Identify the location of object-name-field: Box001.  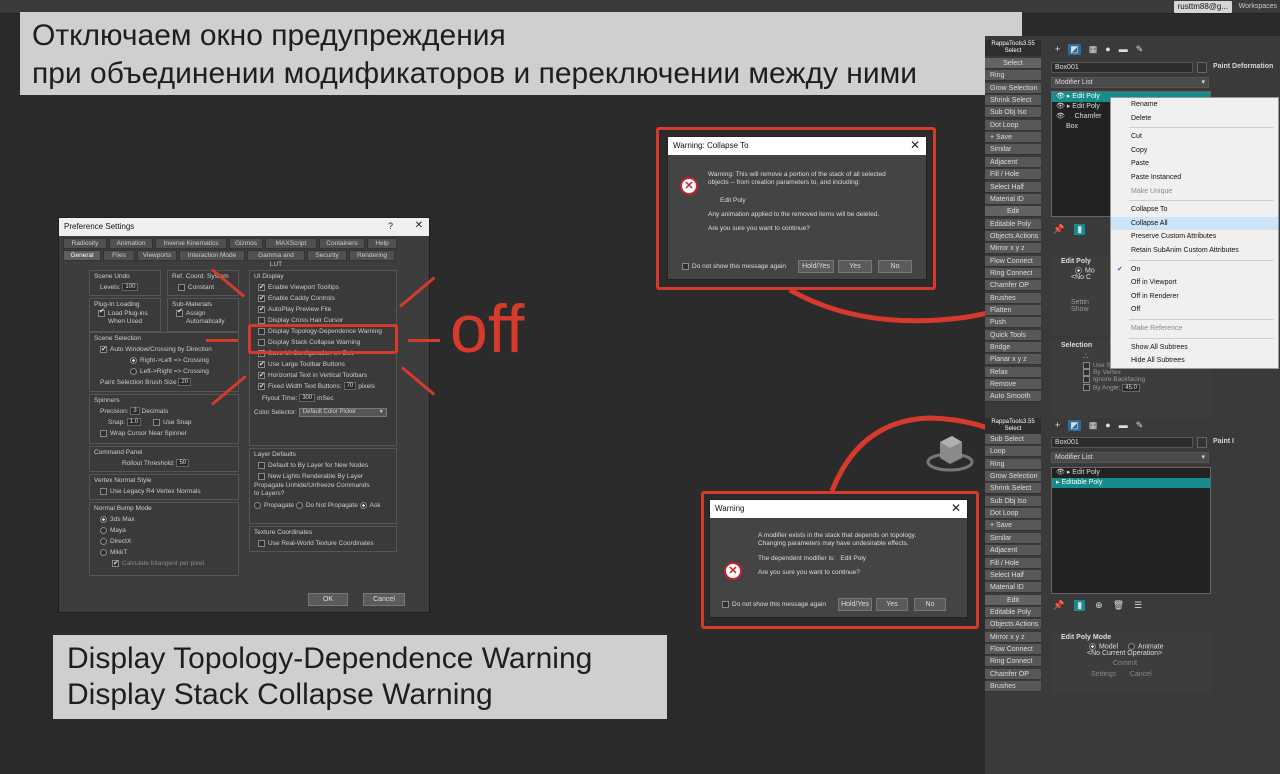
(1122, 67).